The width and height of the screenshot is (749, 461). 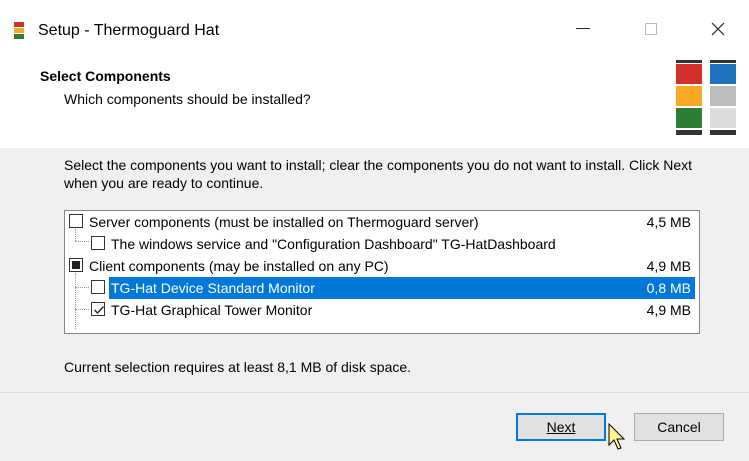 I want to click on maximize-button, so click(x=651, y=29).